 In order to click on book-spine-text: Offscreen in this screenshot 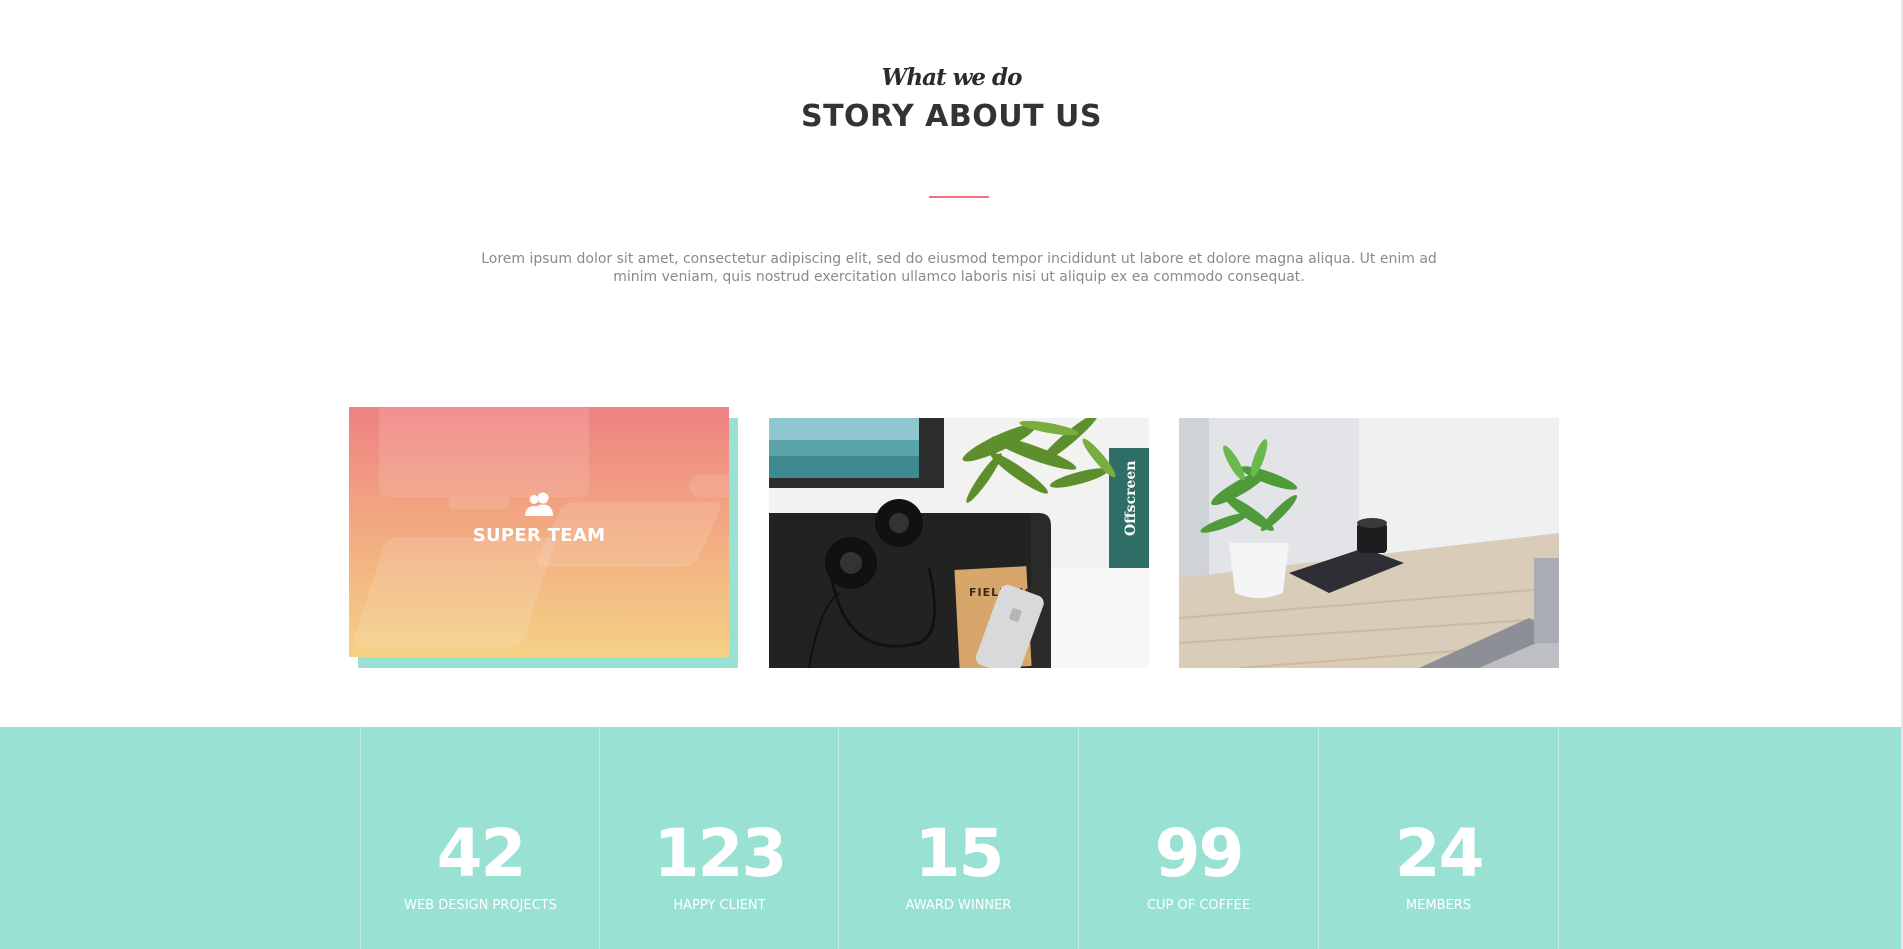, I will do `click(1131, 498)`.